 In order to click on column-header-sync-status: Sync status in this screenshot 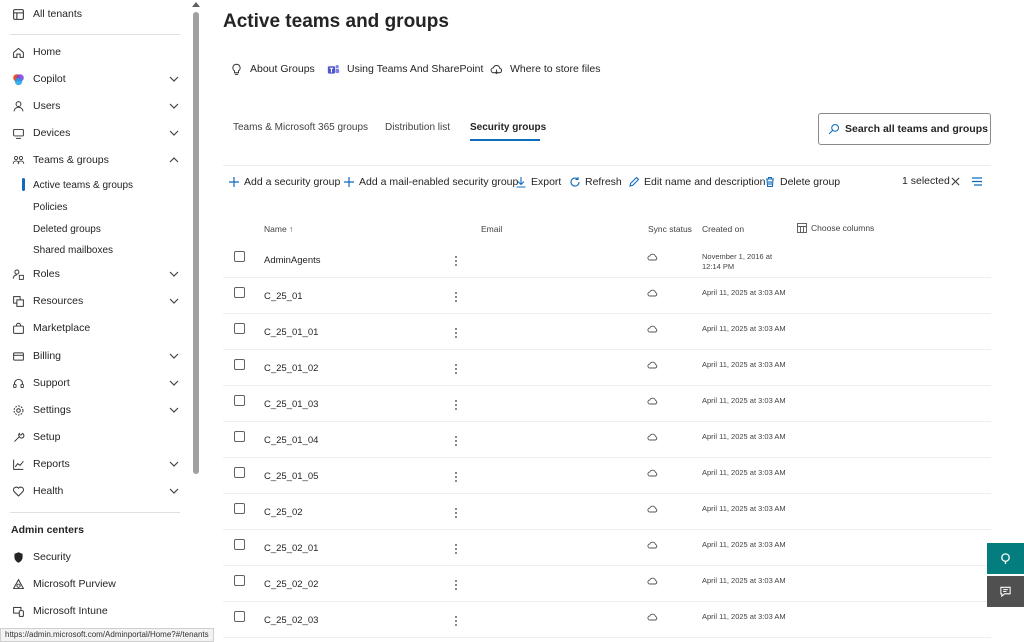, I will do `click(670, 229)`.